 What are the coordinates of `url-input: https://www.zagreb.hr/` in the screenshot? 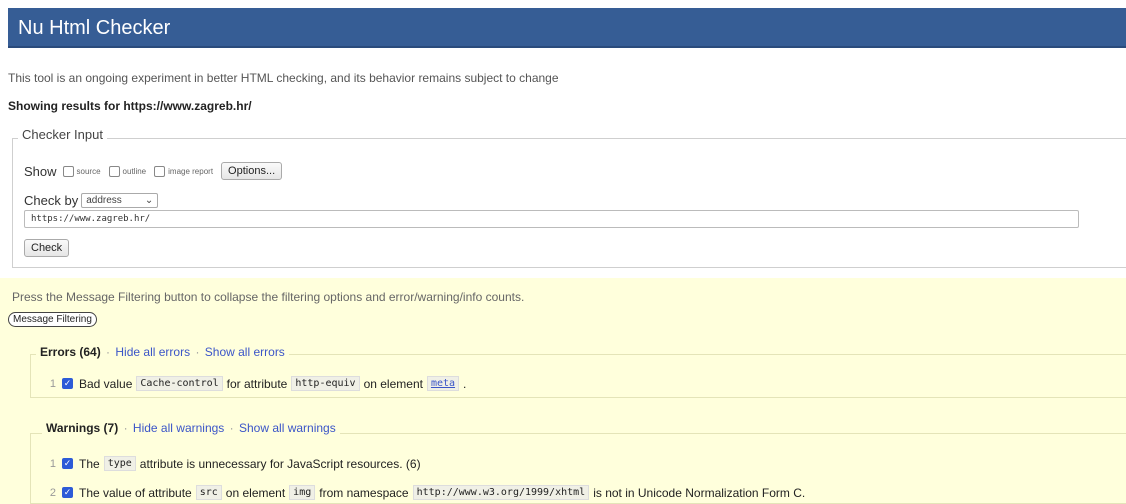 It's located at (551, 219).